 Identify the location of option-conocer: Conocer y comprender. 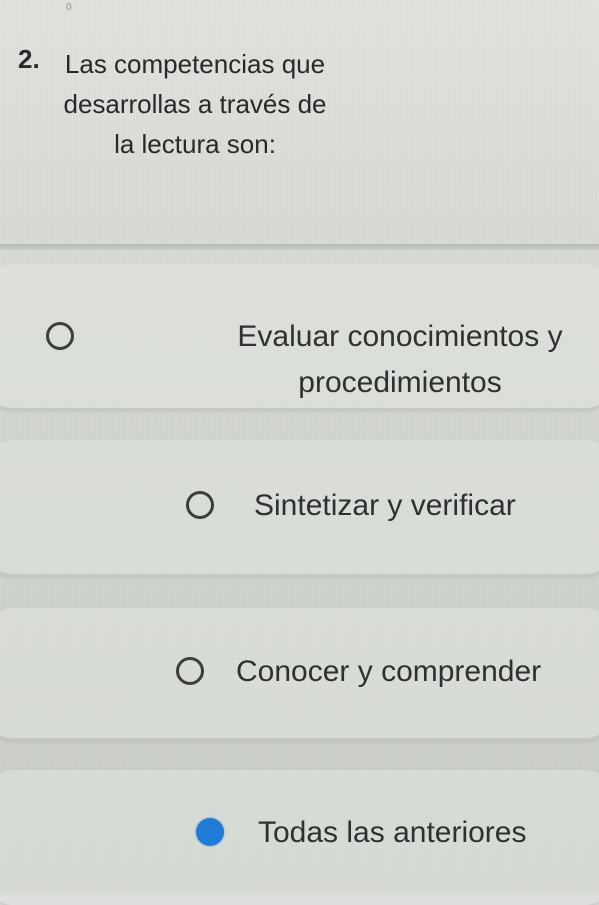
(299, 674).